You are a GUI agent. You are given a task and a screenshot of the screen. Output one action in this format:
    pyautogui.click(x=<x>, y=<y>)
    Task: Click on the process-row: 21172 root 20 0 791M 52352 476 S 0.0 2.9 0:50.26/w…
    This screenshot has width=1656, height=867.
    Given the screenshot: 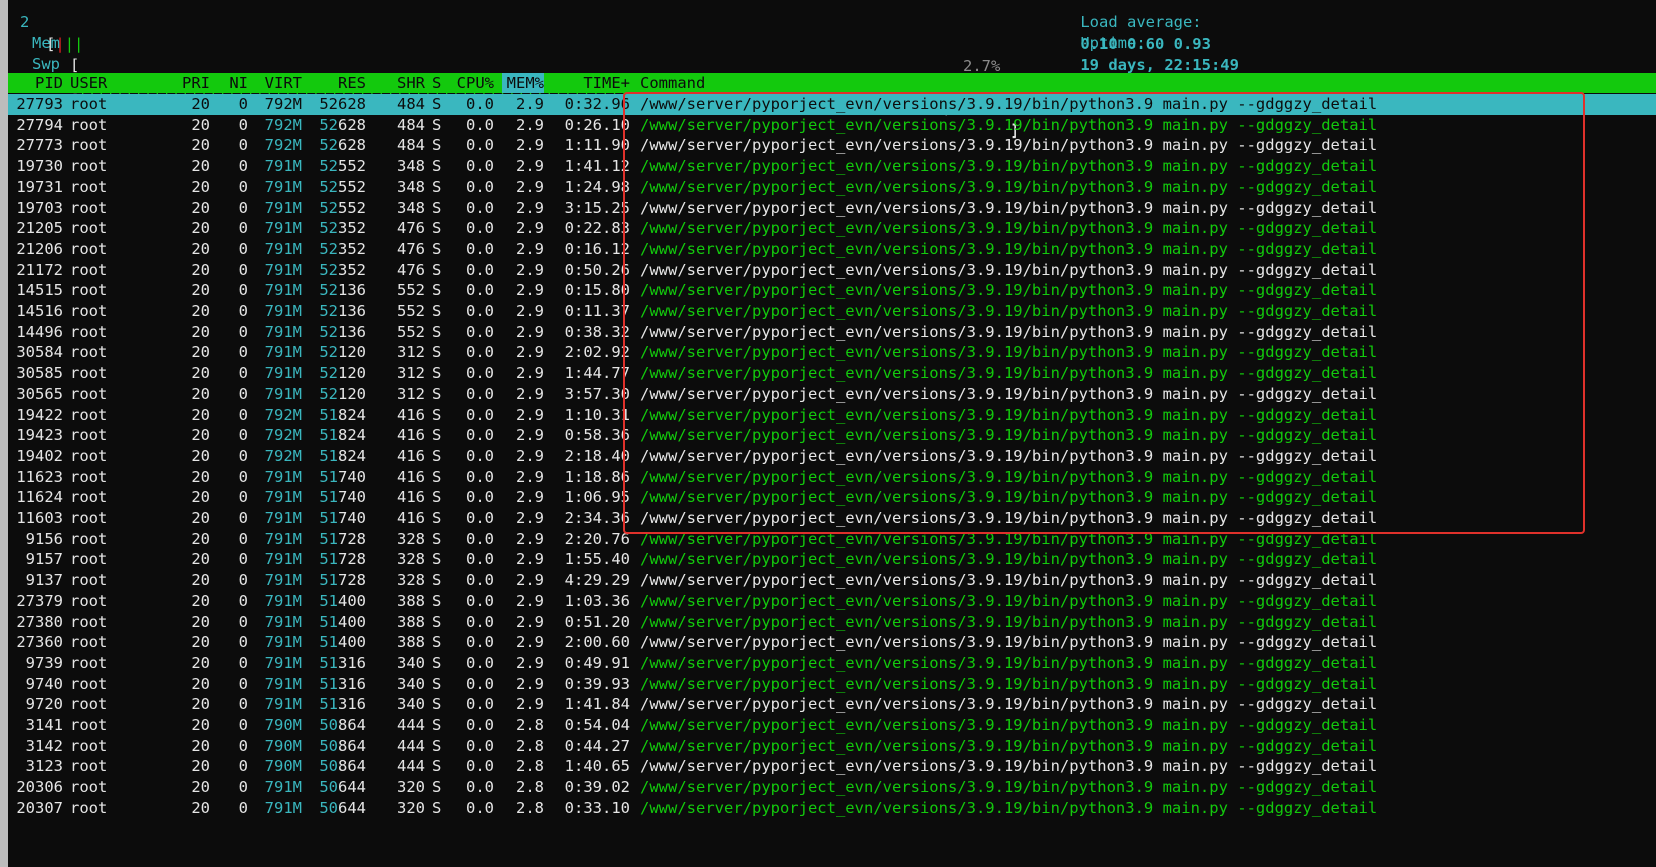 What is the action you would take?
    pyautogui.click(x=832, y=270)
    